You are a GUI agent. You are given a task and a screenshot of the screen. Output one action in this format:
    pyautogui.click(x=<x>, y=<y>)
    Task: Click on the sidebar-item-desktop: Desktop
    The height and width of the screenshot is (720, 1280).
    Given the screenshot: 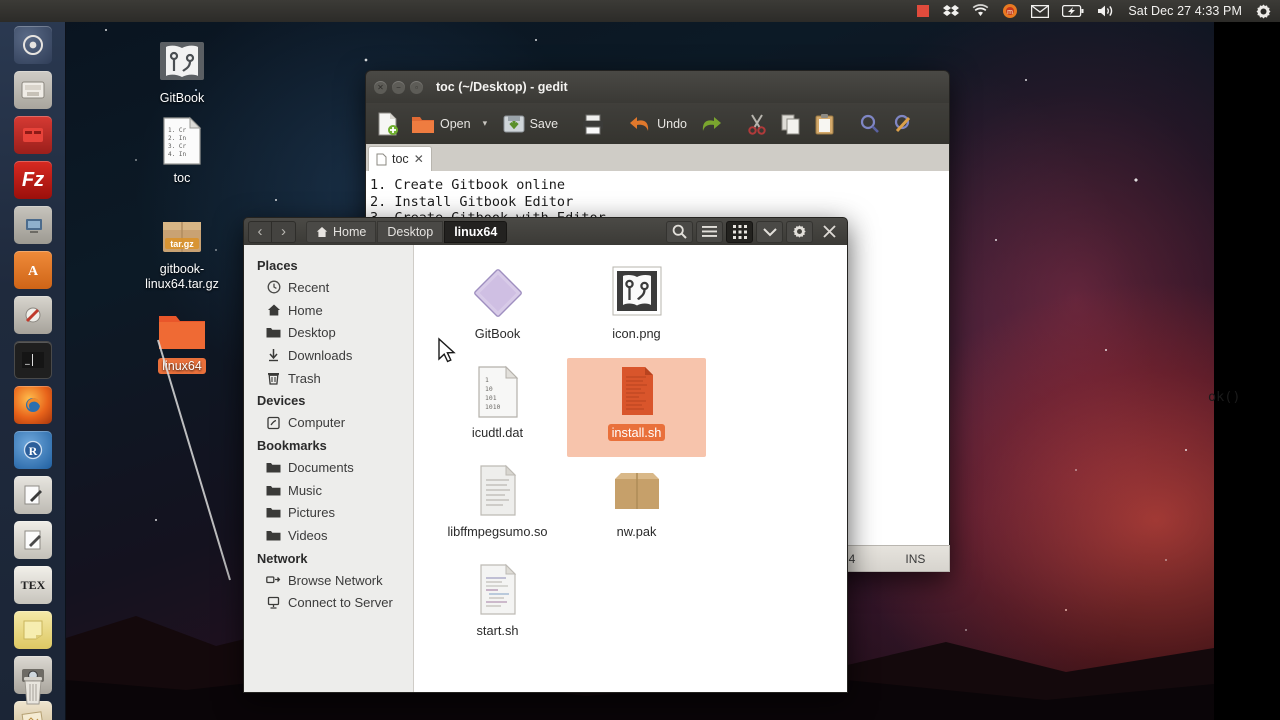 What is the action you would take?
    pyautogui.click(x=328, y=332)
    